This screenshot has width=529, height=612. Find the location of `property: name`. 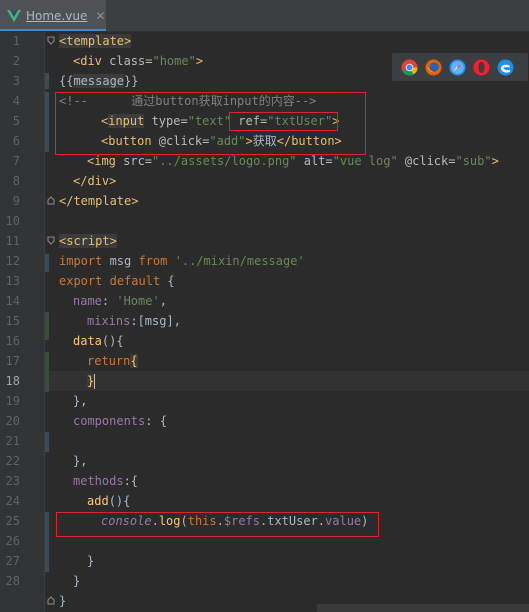

property: name is located at coordinates (87, 301).